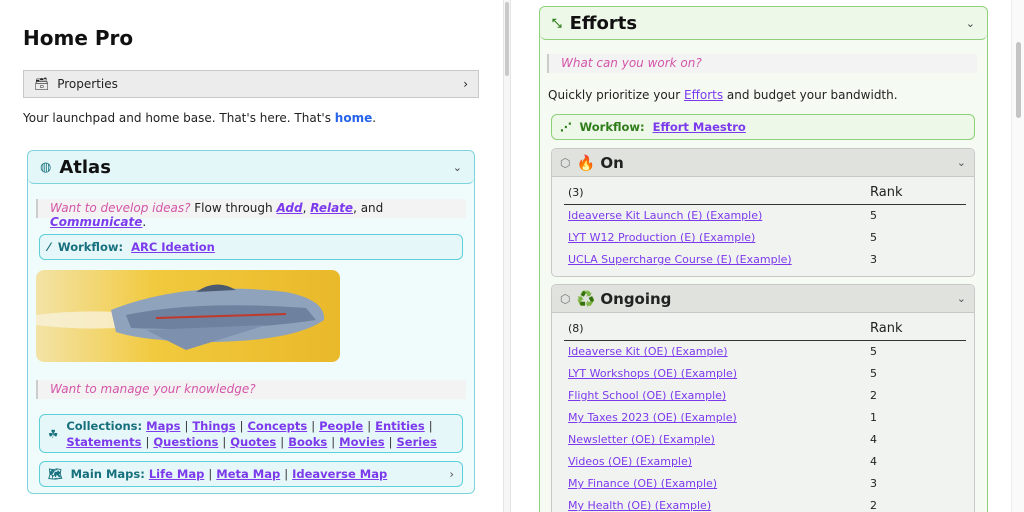 The height and width of the screenshot is (512, 1024). Describe the element at coordinates (353, 118) in the screenshot. I see `home-link: home` at that location.